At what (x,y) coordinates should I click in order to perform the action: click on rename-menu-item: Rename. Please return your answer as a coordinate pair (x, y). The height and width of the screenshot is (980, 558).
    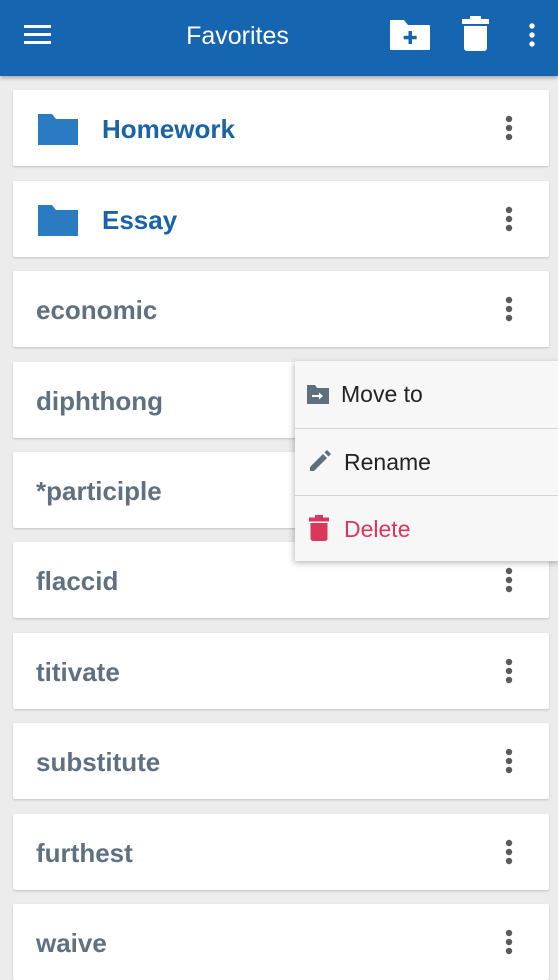
    Looking at the image, I should click on (426, 462).